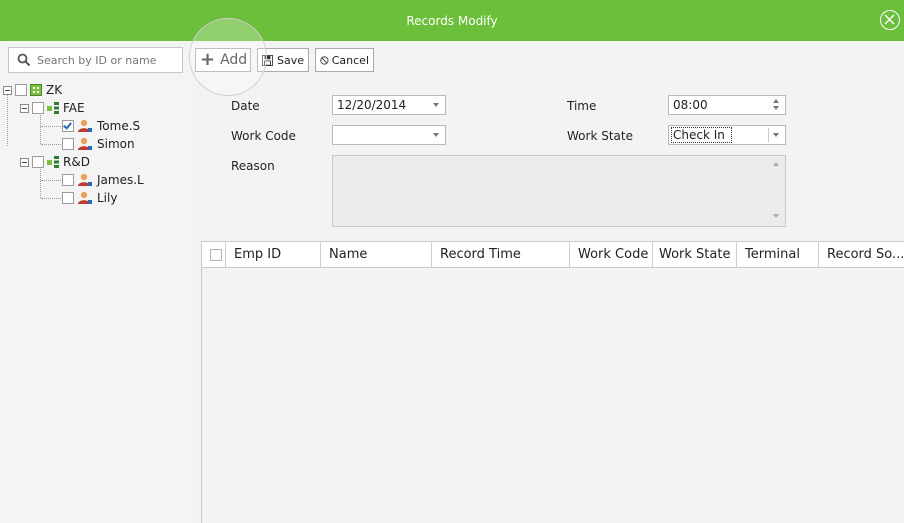 The image size is (904, 523). I want to click on spin-down-icon, so click(776, 108).